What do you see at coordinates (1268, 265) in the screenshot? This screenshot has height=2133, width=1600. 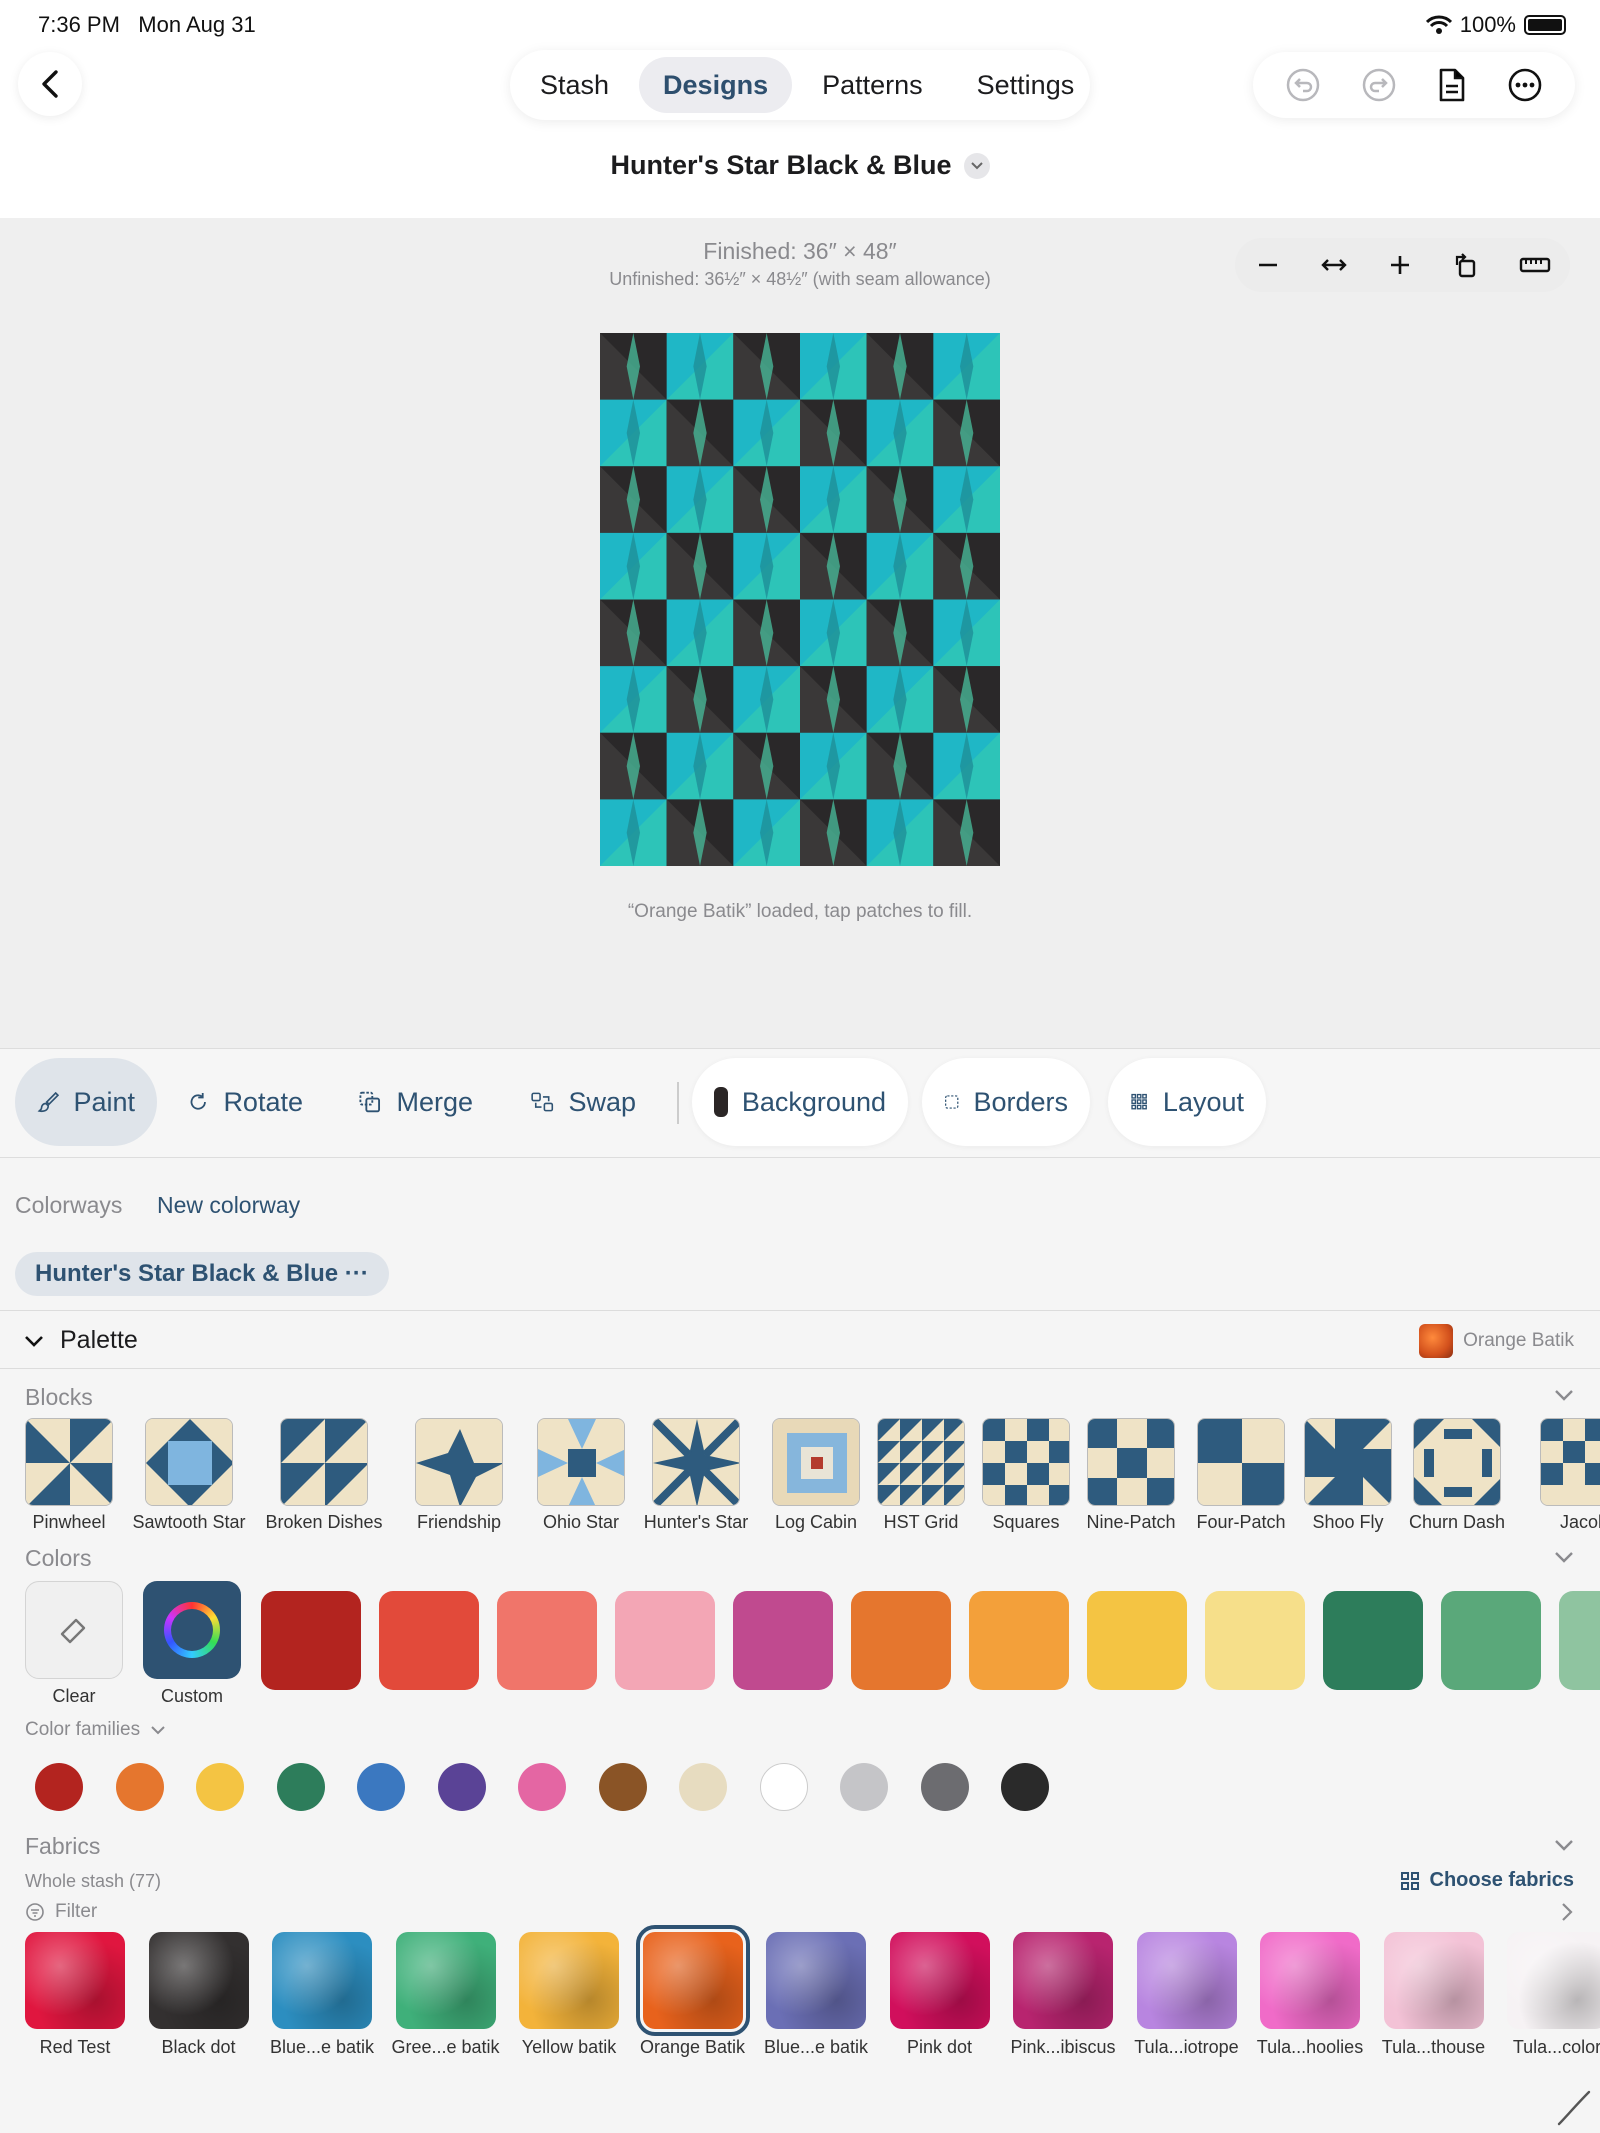 I see `zoom-out-icon` at bounding box center [1268, 265].